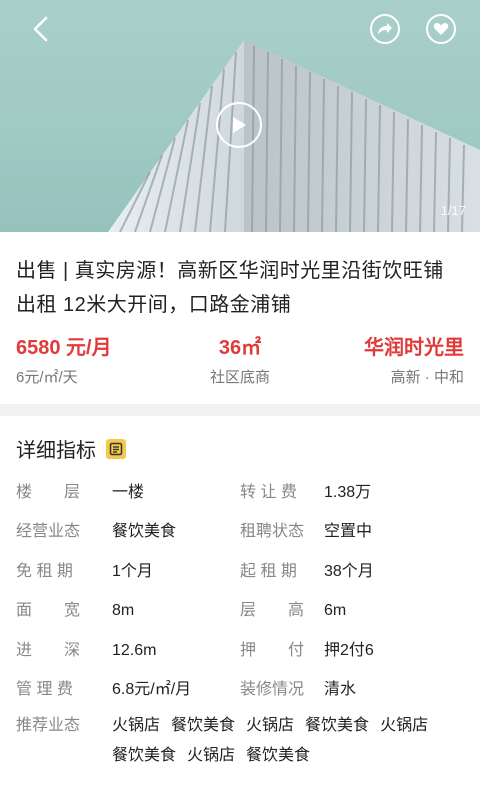 This screenshot has height=800, width=480. Describe the element at coordinates (56, 451) in the screenshot. I see `details-heading: 详细指标` at that location.